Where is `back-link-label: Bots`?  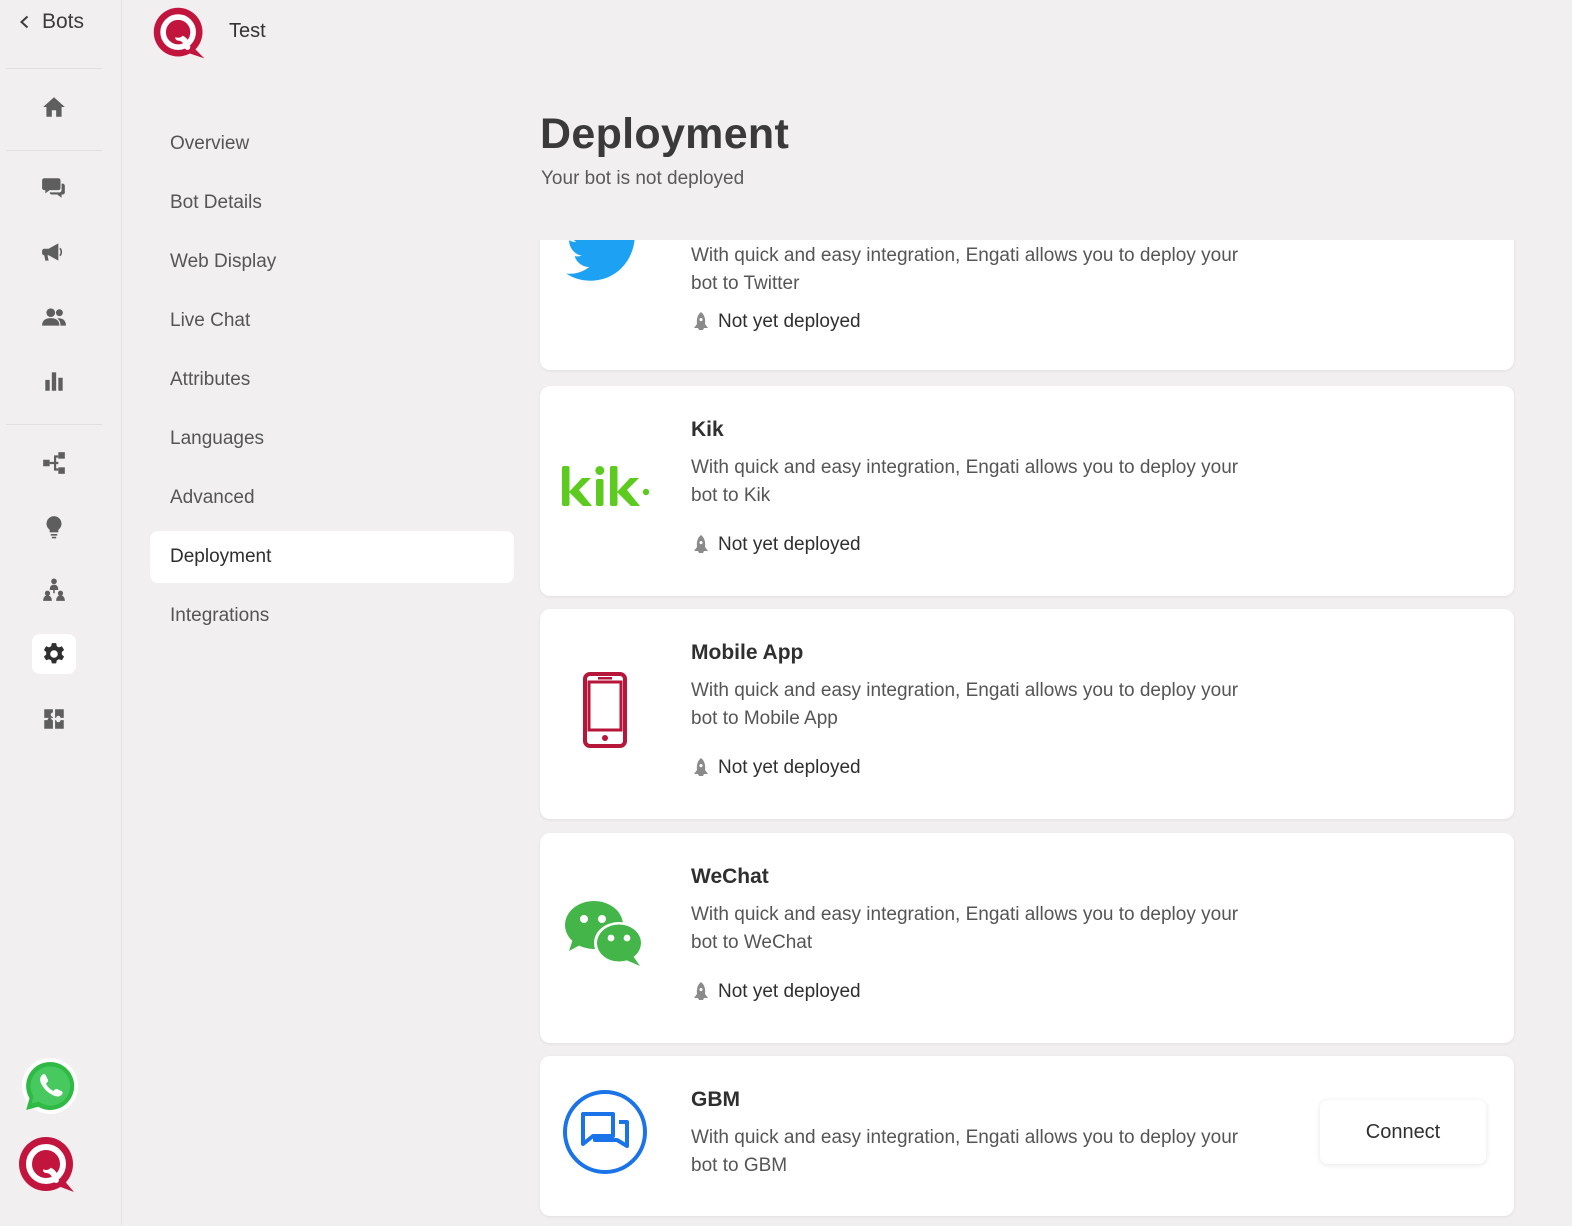
back-link-label: Bots is located at coordinates (63, 21).